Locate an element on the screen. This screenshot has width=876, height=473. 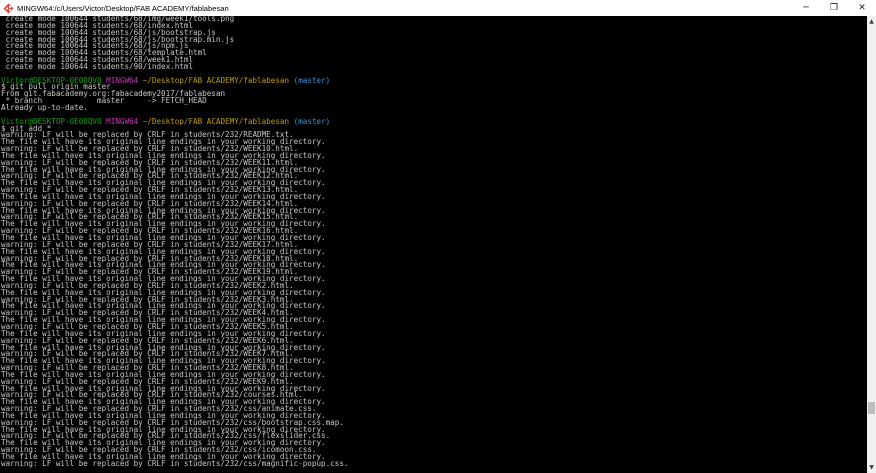
terminal-line: * branch master -> FETCH_HEAD is located at coordinates (104, 101).